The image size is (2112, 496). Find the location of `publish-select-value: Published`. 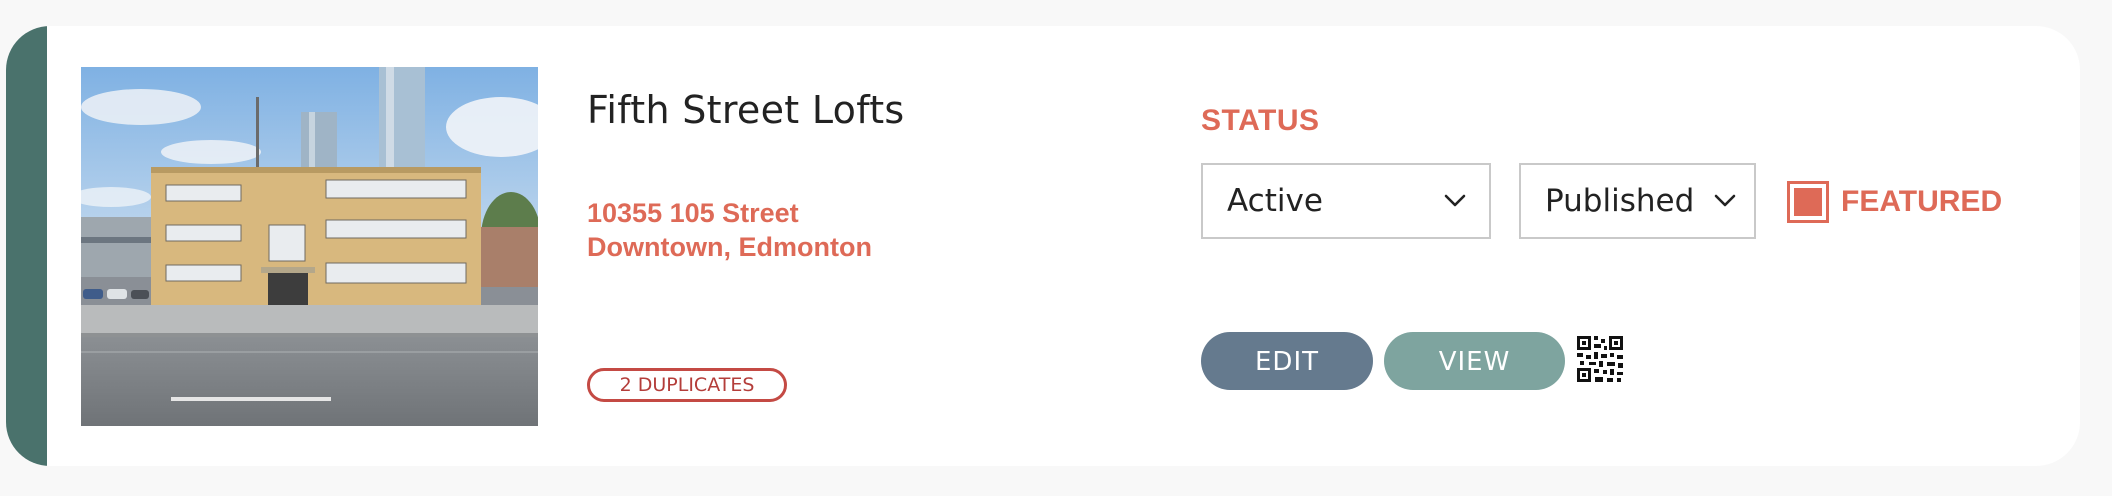

publish-select-value: Published is located at coordinates (1620, 201).